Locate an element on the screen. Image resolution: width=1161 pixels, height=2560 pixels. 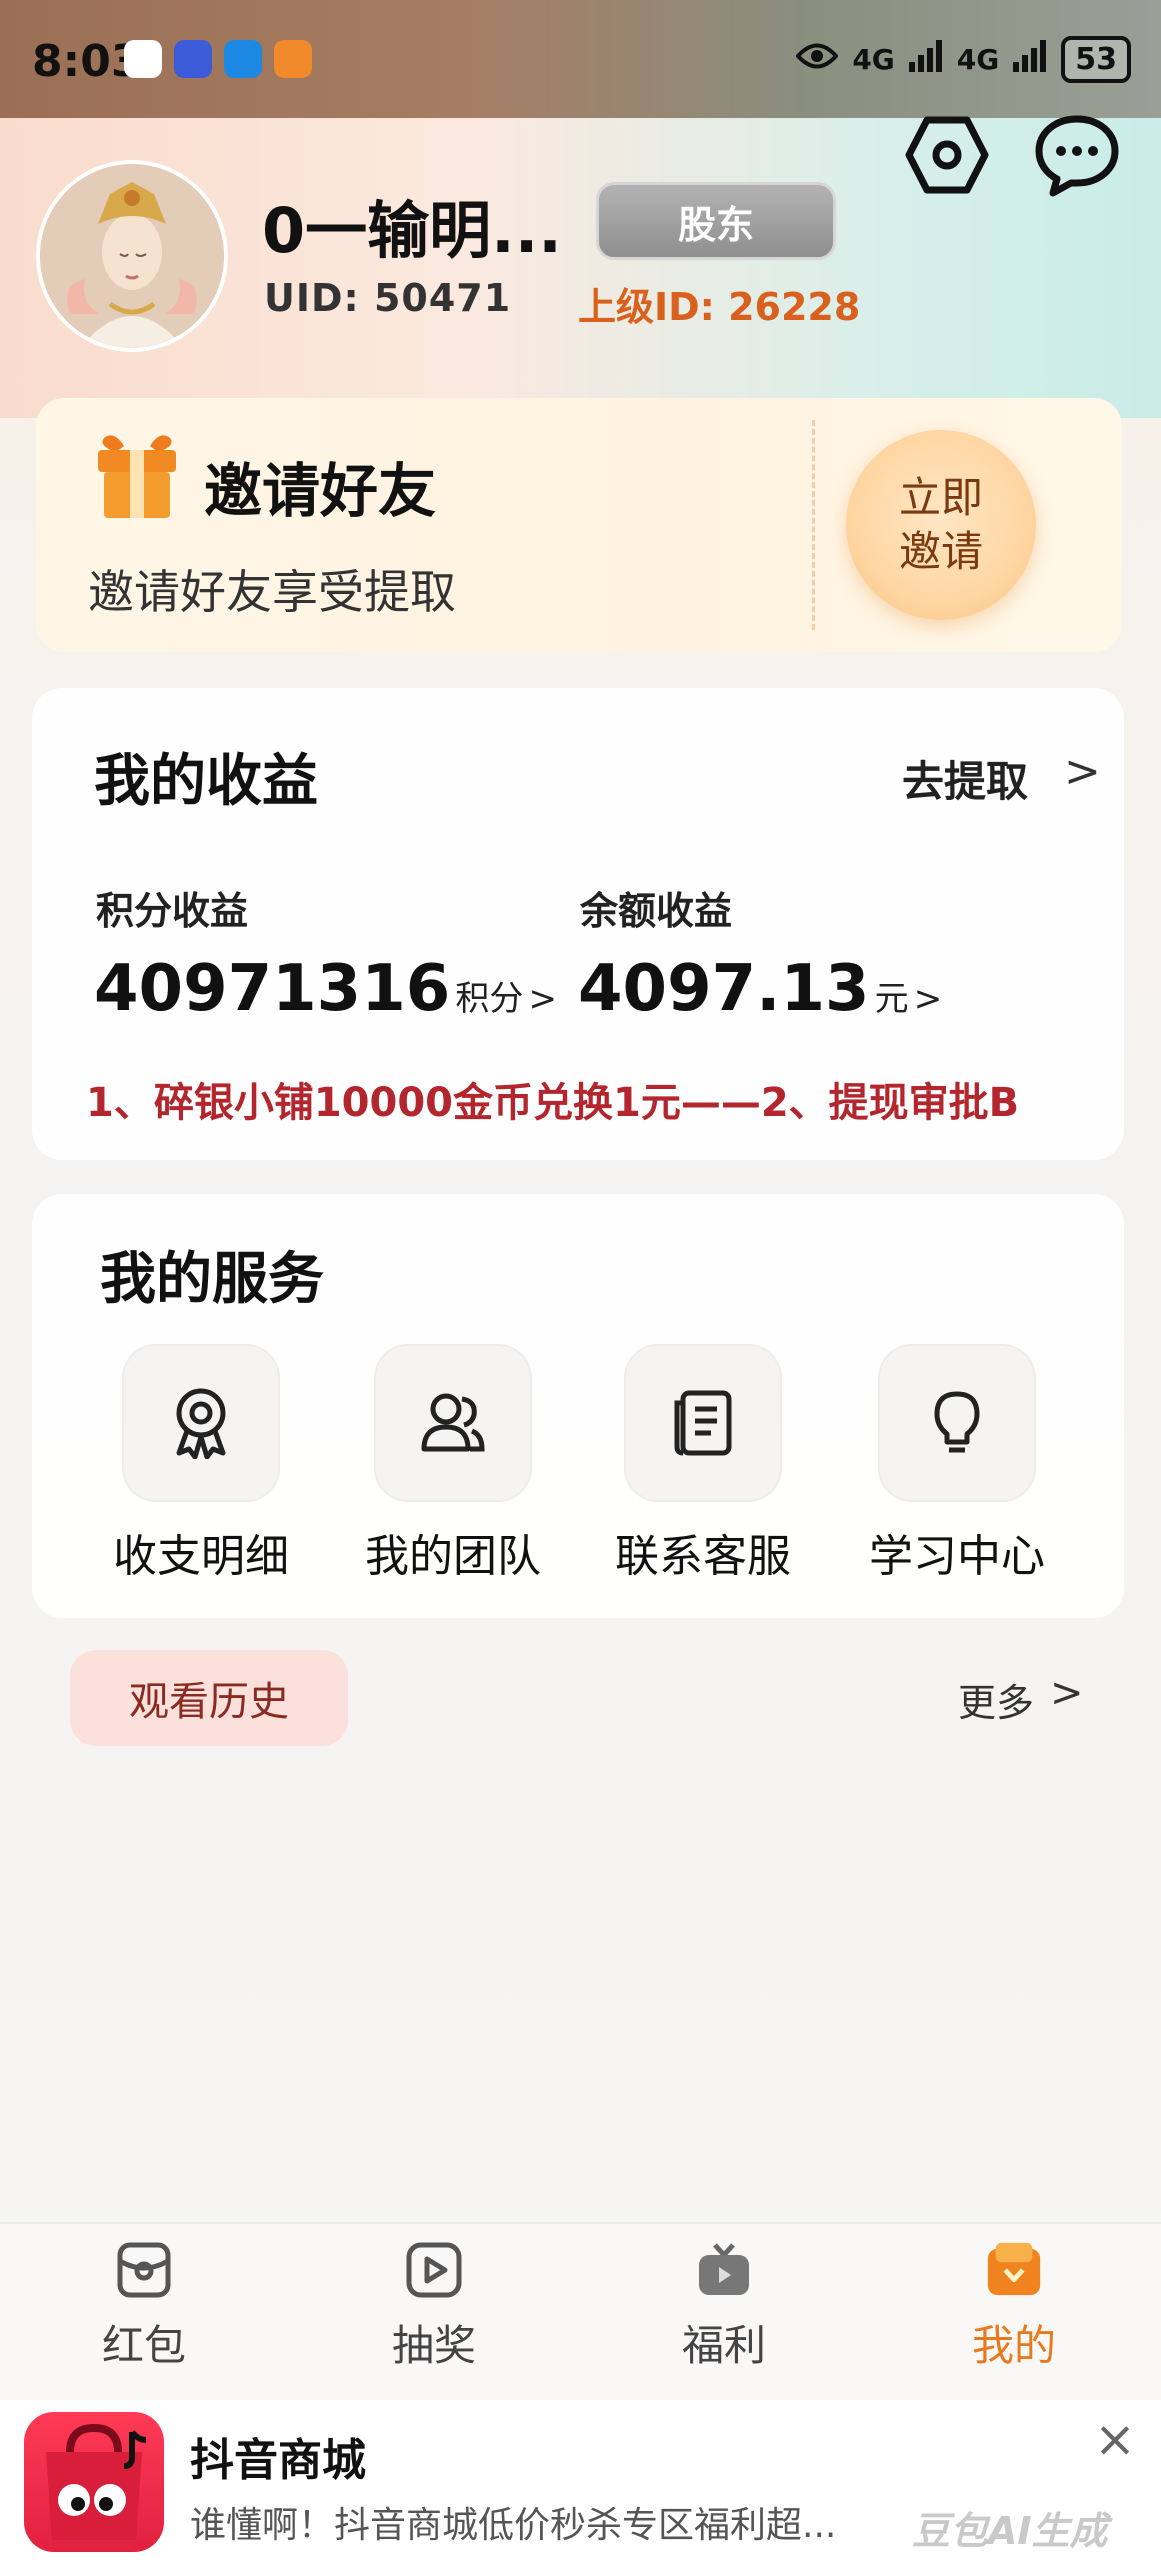
tab-watch-history: 观看历史 is located at coordinates (209, 1698).